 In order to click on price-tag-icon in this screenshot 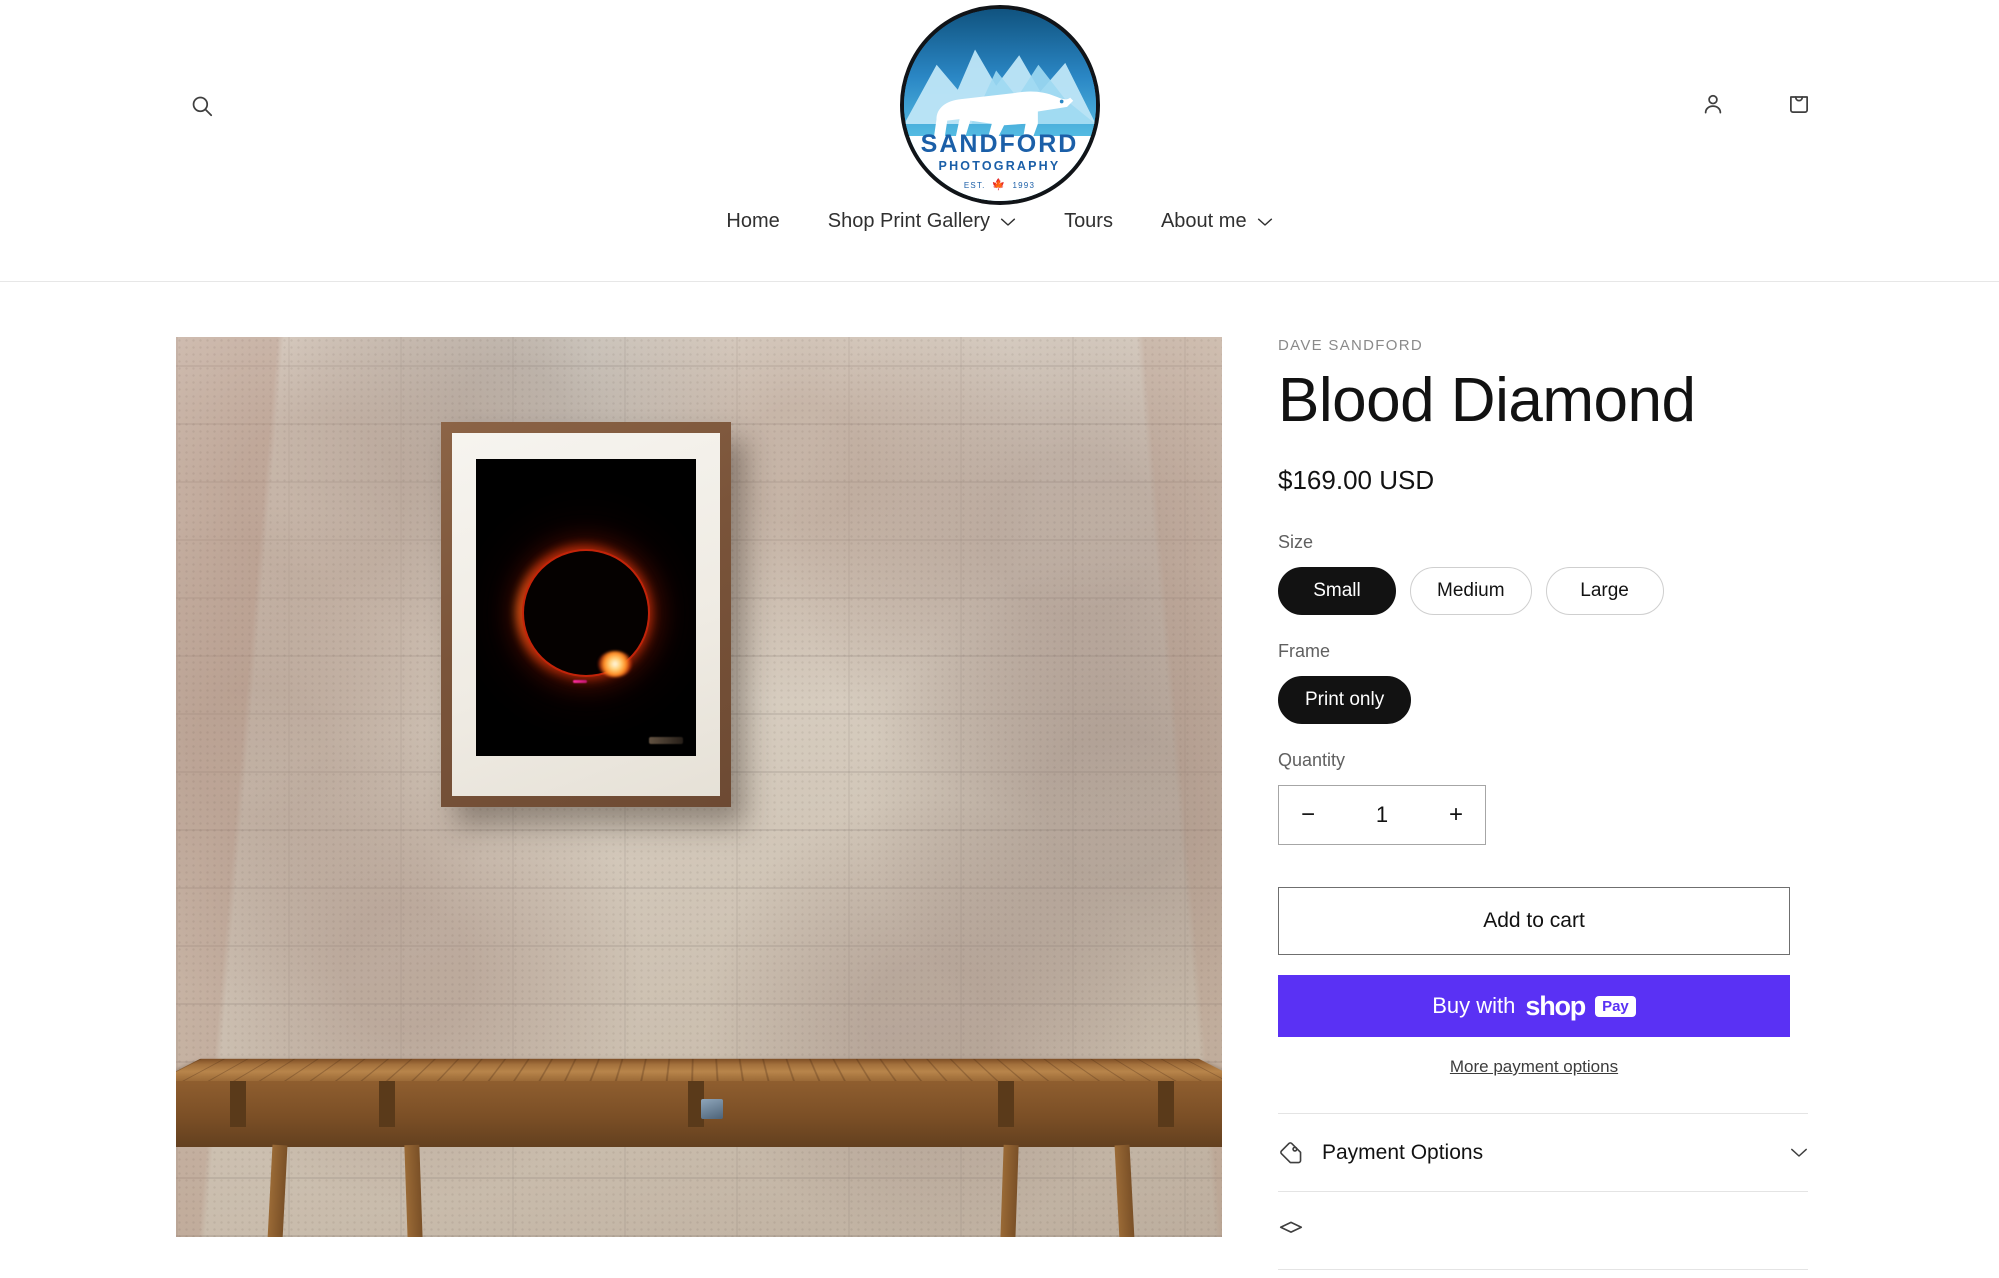, I will do `click(1291, 1152)`.